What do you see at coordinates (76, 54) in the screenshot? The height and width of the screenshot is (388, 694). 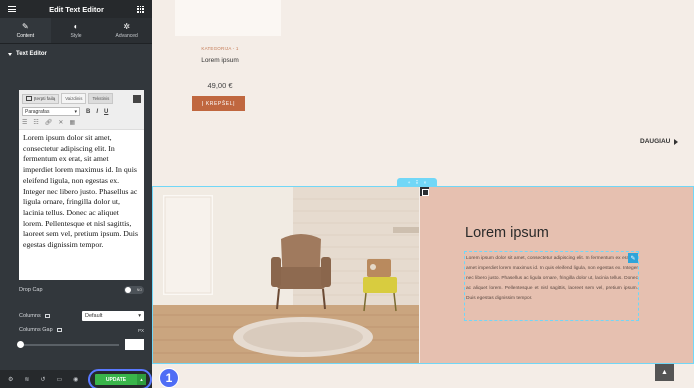 I see `section-toggle-text-editor: Text Editor` at bounding box center [76, 54].